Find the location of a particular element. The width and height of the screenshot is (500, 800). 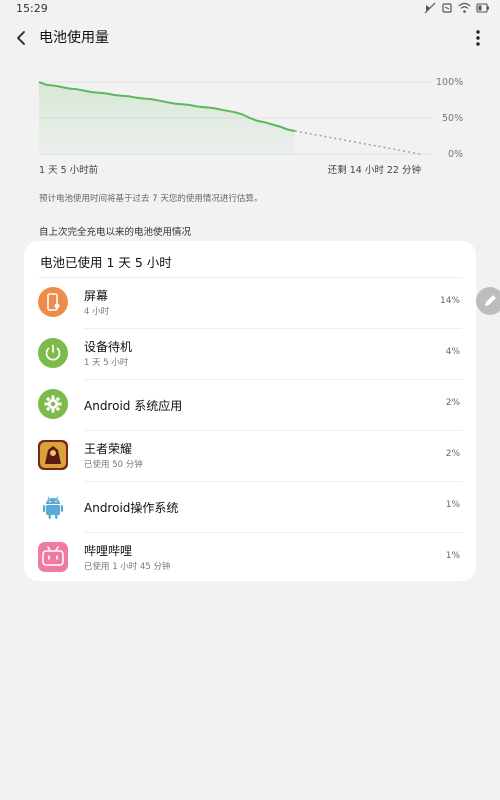

usage-item-honor-of-kings: 王者荣耀 已使用 50 分钟 2% is located at coordinates (250, 457).